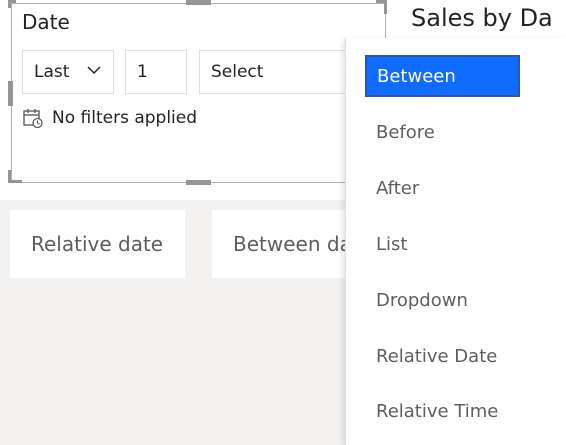 The width and height of the screenshot is (566, 445). What do you see at coordinates (405, 132) in the screenshot?
I see `menu-item-label: Before` at bounding box center [405, 132].